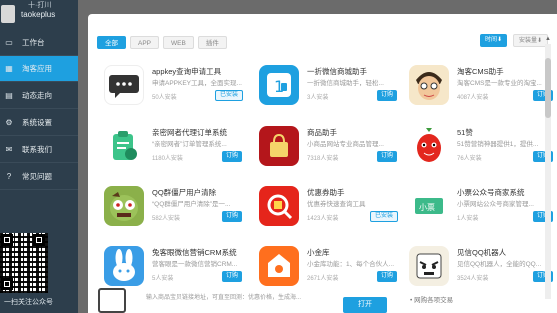 Image resolution: width=557 pixels, height=313 pixels. Describe the element at coordinates (28, 302) in the screenshot. I see `qr-caption: 一扫关注公众号` at that location.